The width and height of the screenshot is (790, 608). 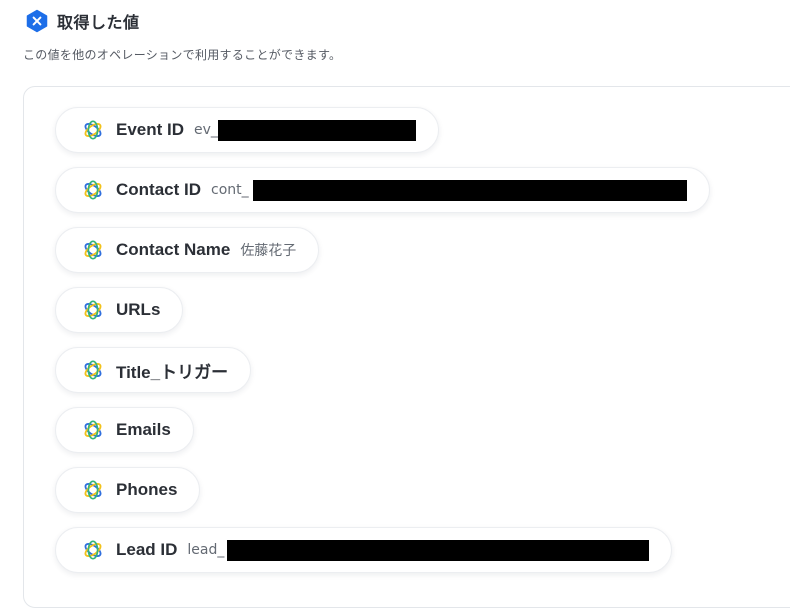 What do you see at coordinates (230, 190) in the screenshot?
I see `field-value: cont_` at bounding box center [230, 190].